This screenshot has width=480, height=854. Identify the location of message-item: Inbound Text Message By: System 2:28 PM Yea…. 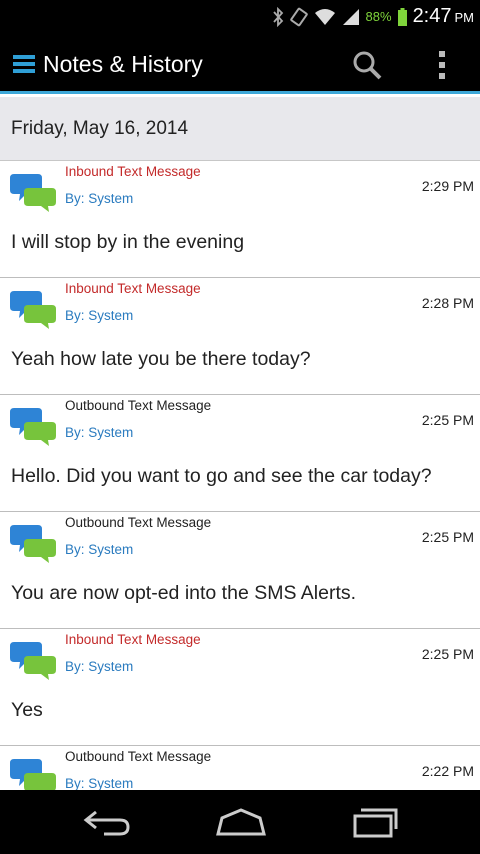
(240, 336).